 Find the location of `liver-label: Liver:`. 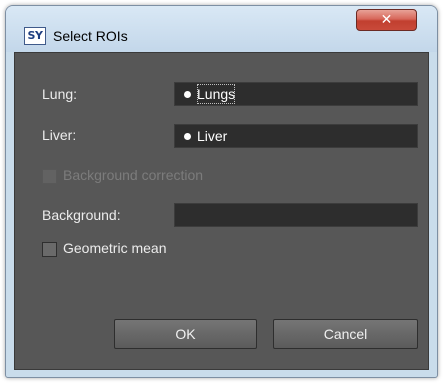

liver-label: Liver: is located at coordinates (59, 135).